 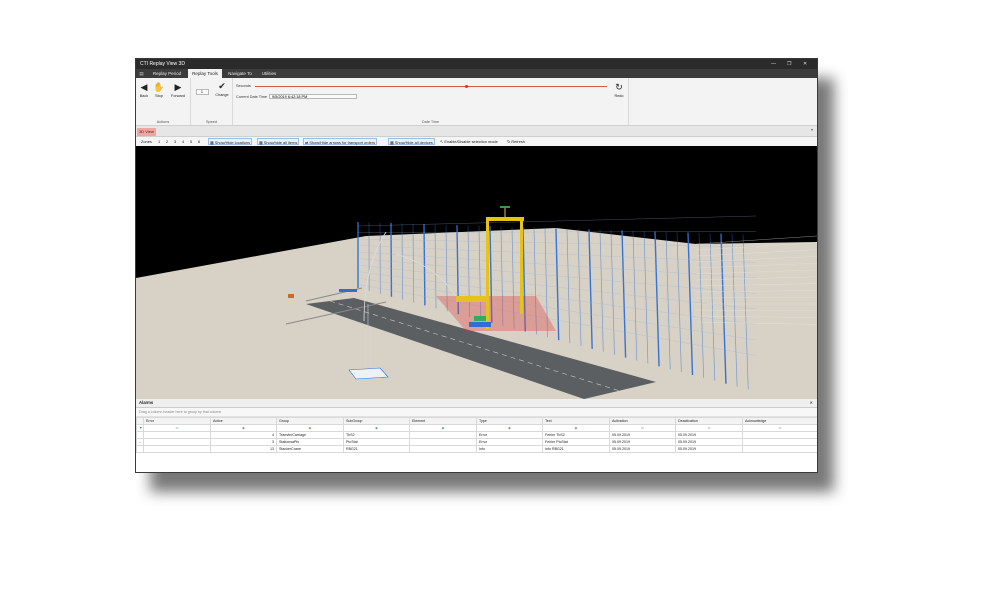 What do you see at coordinates (709, 421) in the screenshot?
I see `column-header: Deactivation` at bounding box center [709, 421].